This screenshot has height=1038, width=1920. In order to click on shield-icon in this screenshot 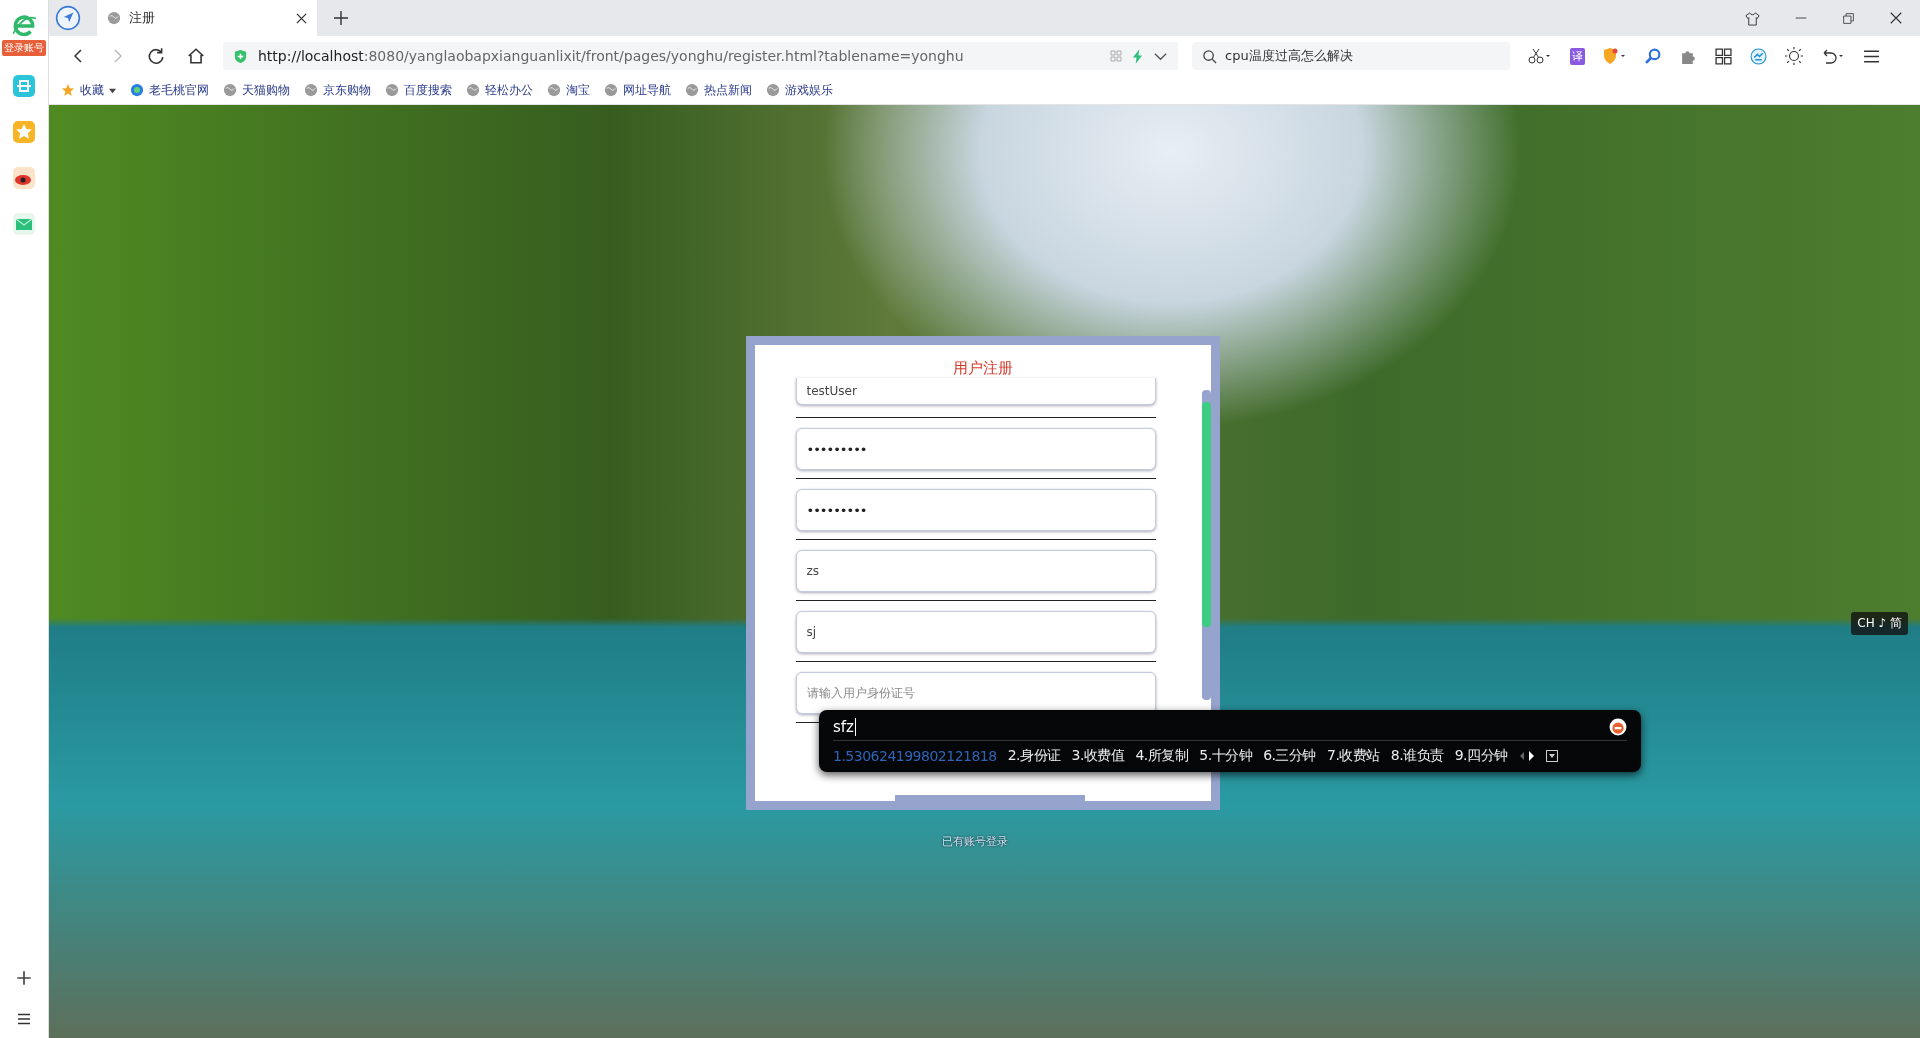, I will do `click(240, 56)`.